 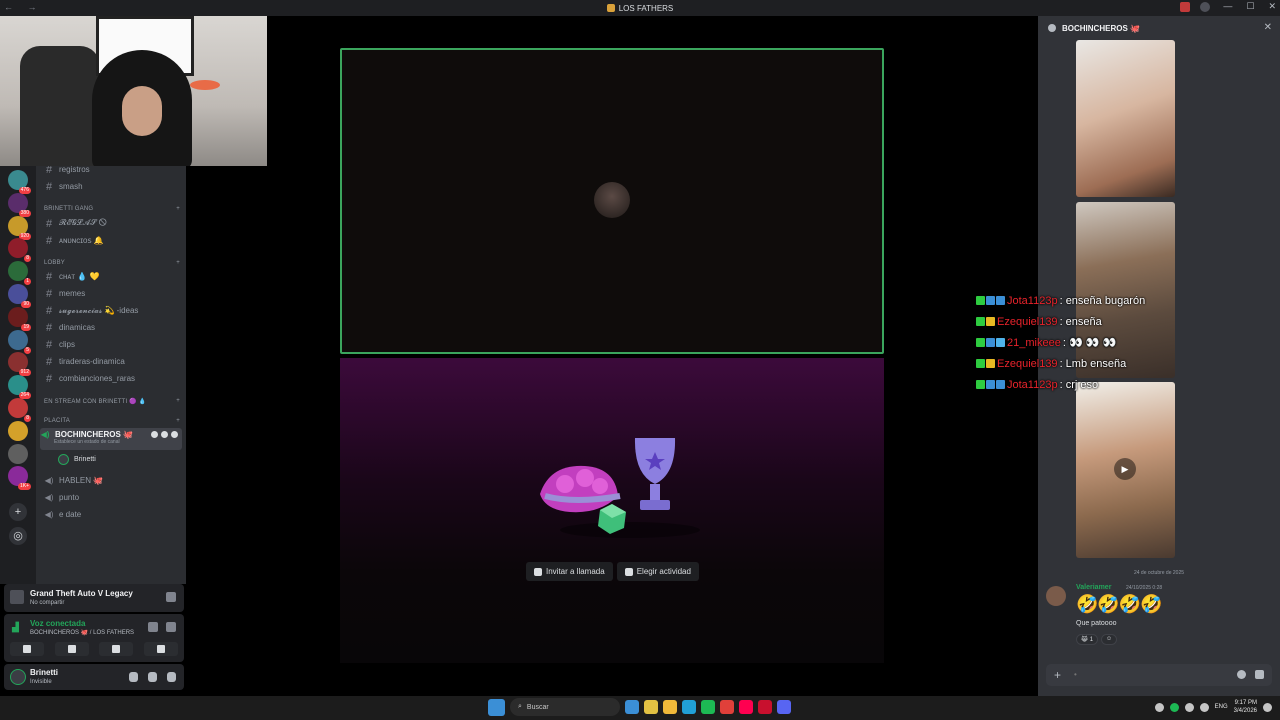 What do you see at coordinates (112, 401) in the screenshot?
I see `category-stream: EN STREAM CON BRINETTI 🟣 💧 +` at bounding box center [112, 401].